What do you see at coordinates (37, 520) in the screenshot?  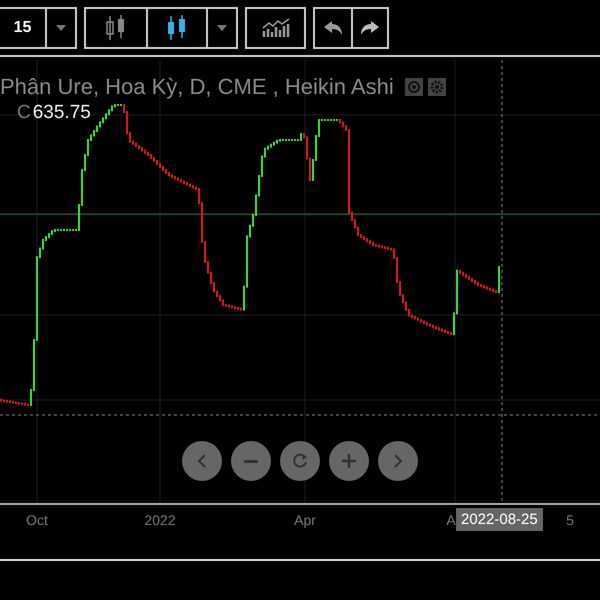 I see `axis-label: Oct` at bounding box center [37, 520].